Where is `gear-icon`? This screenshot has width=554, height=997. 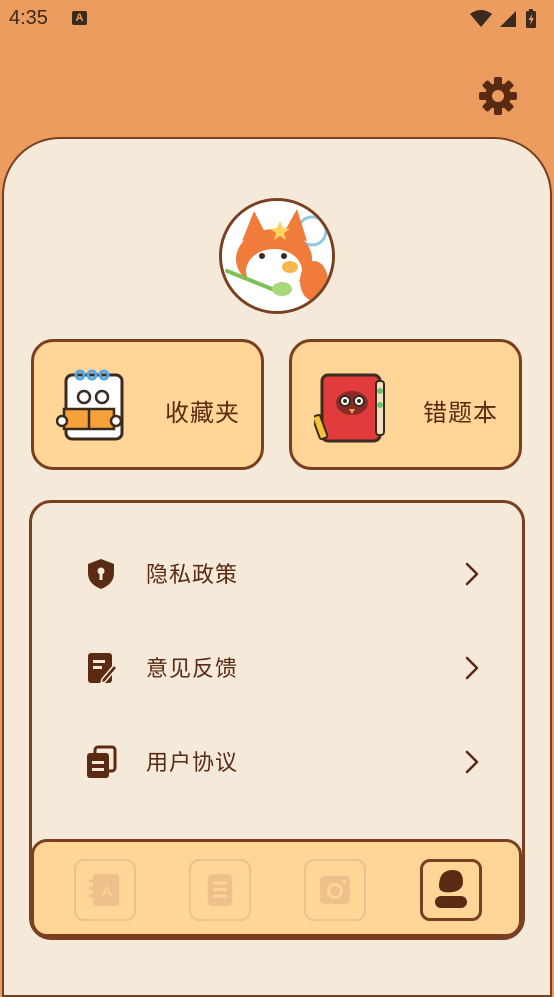
gear-icon is located at coordinates (498, 96).